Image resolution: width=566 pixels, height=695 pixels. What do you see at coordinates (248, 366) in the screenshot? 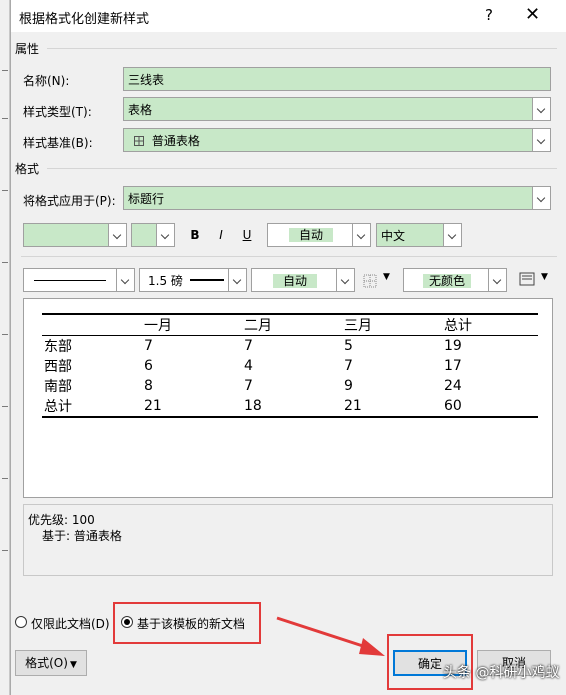
I see `table-cell: 4` at bounding box center [248, 366].